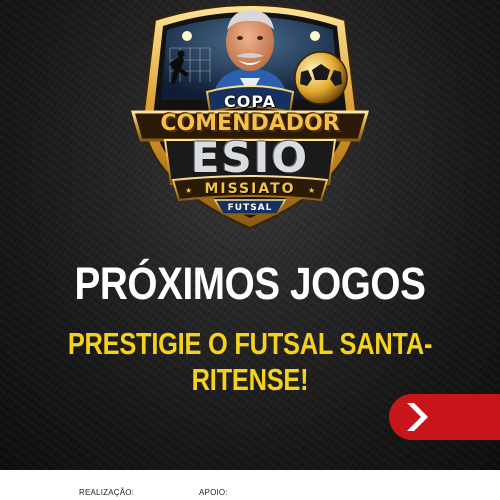 The height and width of the screenshot is (500, 500). Describe the element at coordinates (250, 101) in the screenshot. I see `badge-copa-text: COPA` at that location.